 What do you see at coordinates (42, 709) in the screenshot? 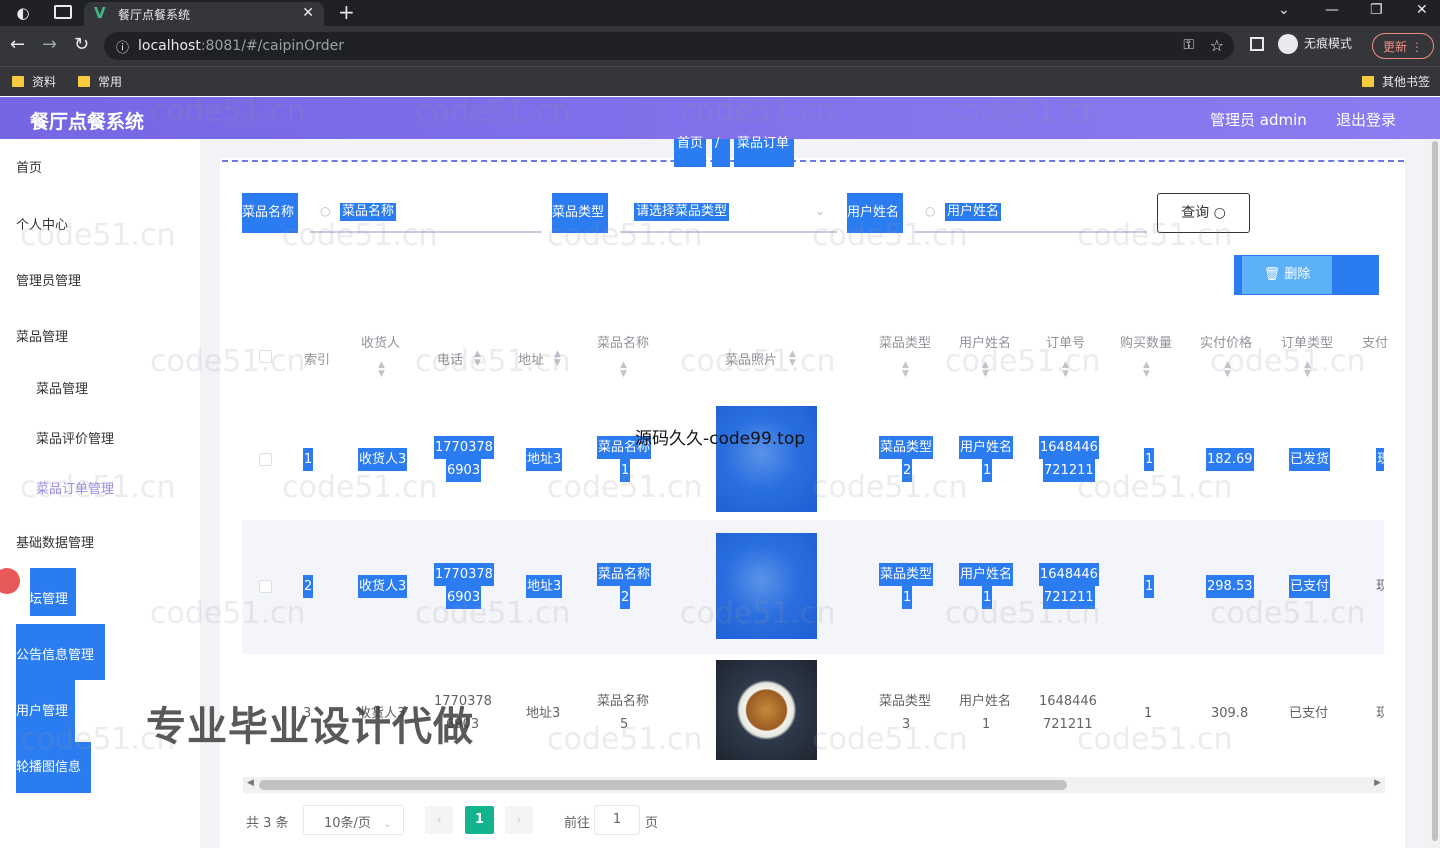
I see `sidebar-item-users: 用户管理` at bounding box center [42, 709].